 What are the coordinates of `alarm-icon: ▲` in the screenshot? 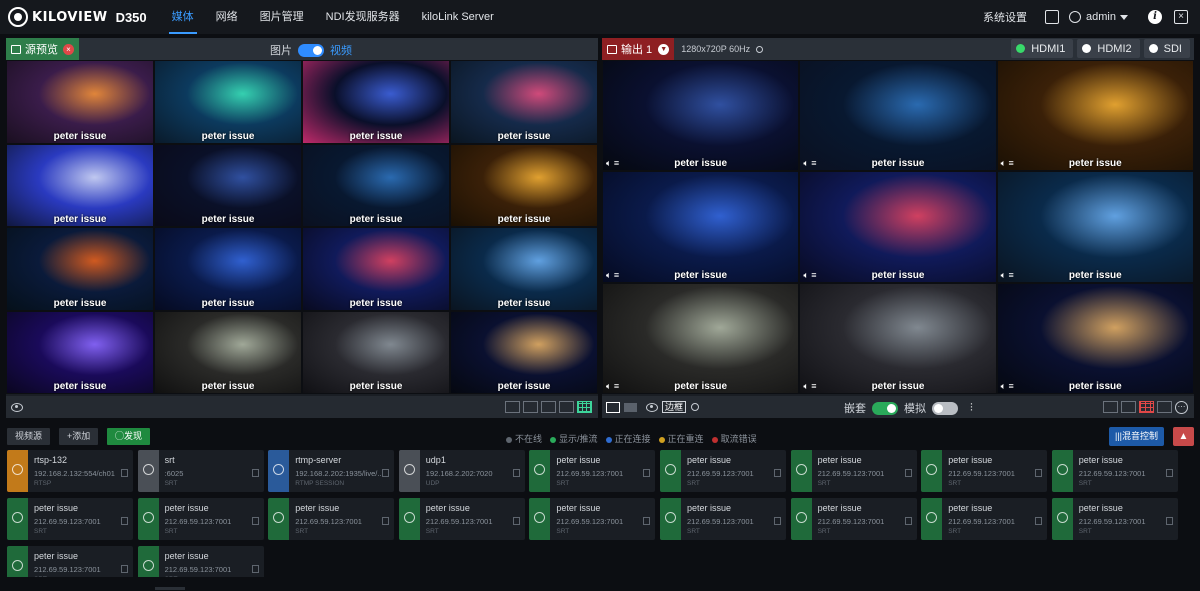 It's located at (1183, 436).